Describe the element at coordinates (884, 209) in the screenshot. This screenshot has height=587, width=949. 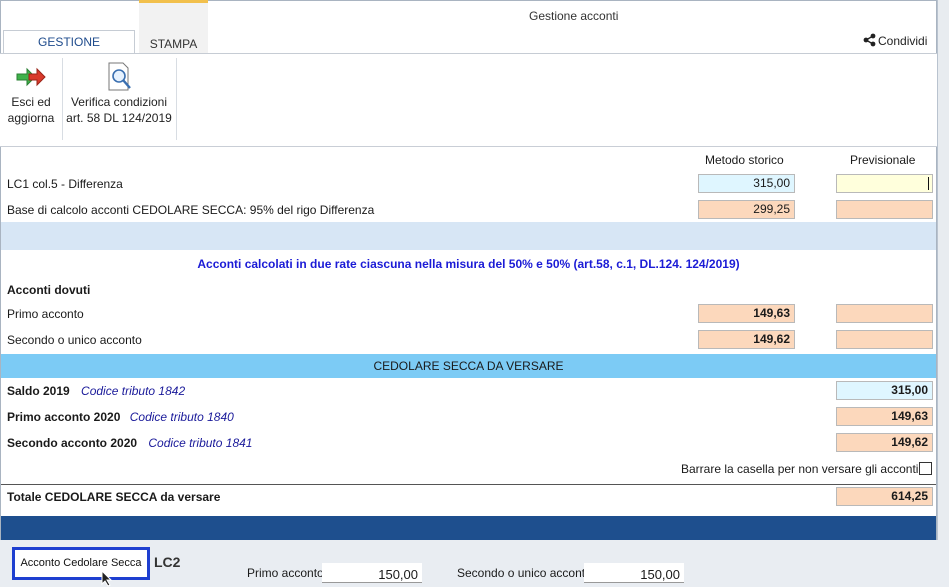
I see `base-previsionale-field` at that location.